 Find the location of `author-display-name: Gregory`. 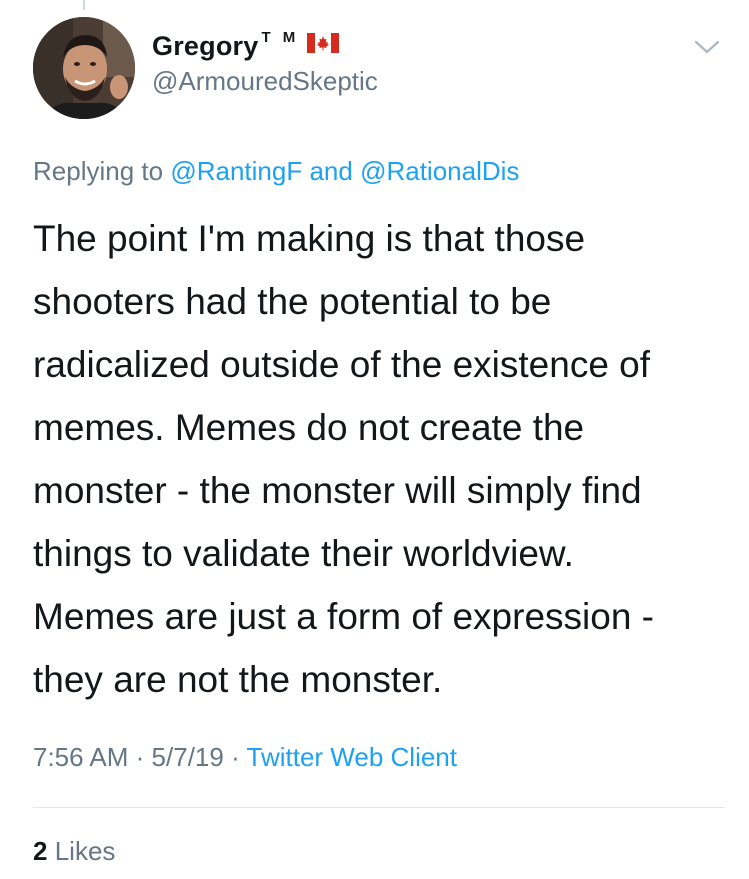

author-display-name: Gregory is located at coordinates (205, 46).